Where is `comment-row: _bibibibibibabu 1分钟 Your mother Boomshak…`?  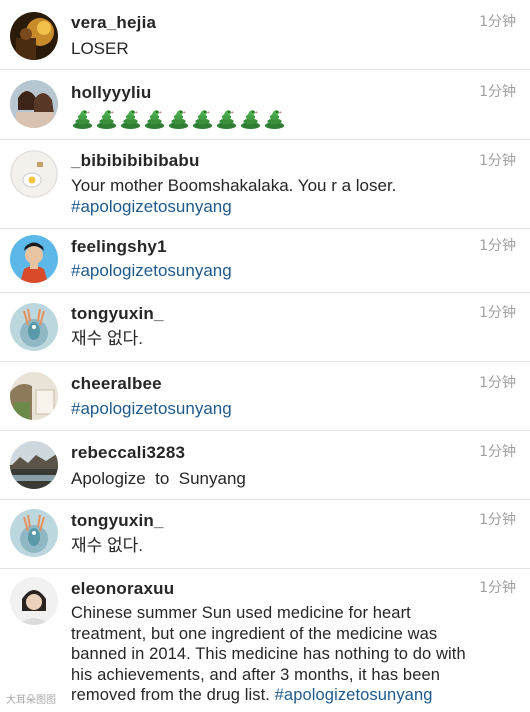
comment-row: _bibibibibibabu 1分钟 Your mother Boomshak… is located at coordinates (265, 184).